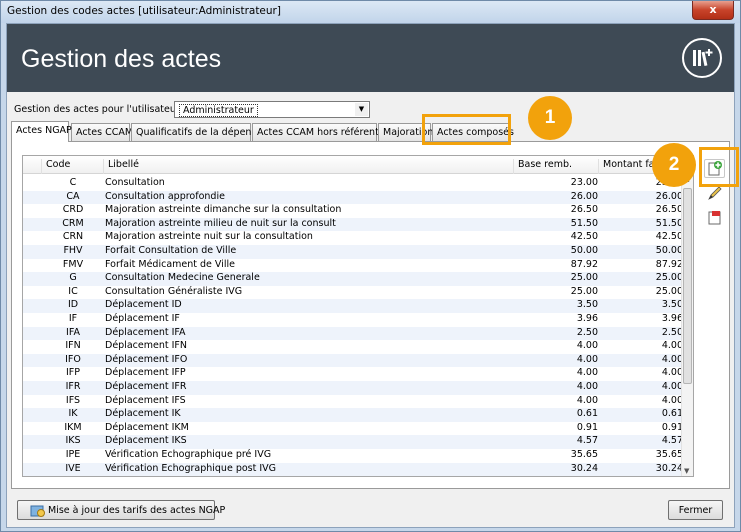  I want to click on table-row: IFA Déplacement IFA 2.50 2.50, so click(353, 333).